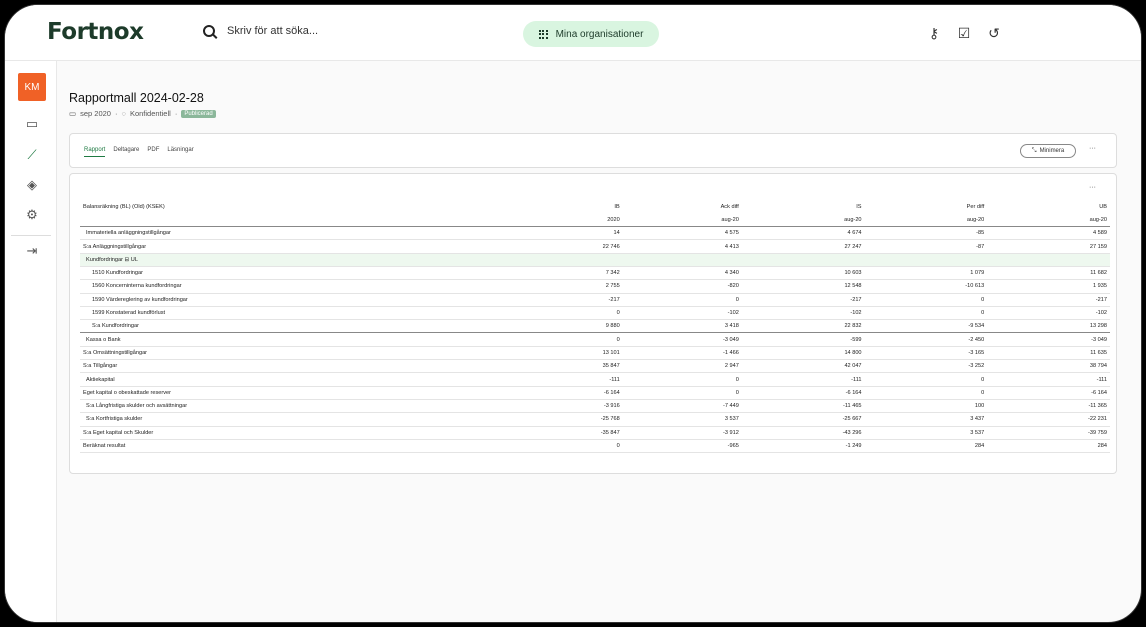  What do you see at coordinates (1048, 273) in the screenshot?
I see `cell-value: 11 682` at bounding box center [1048, 273].